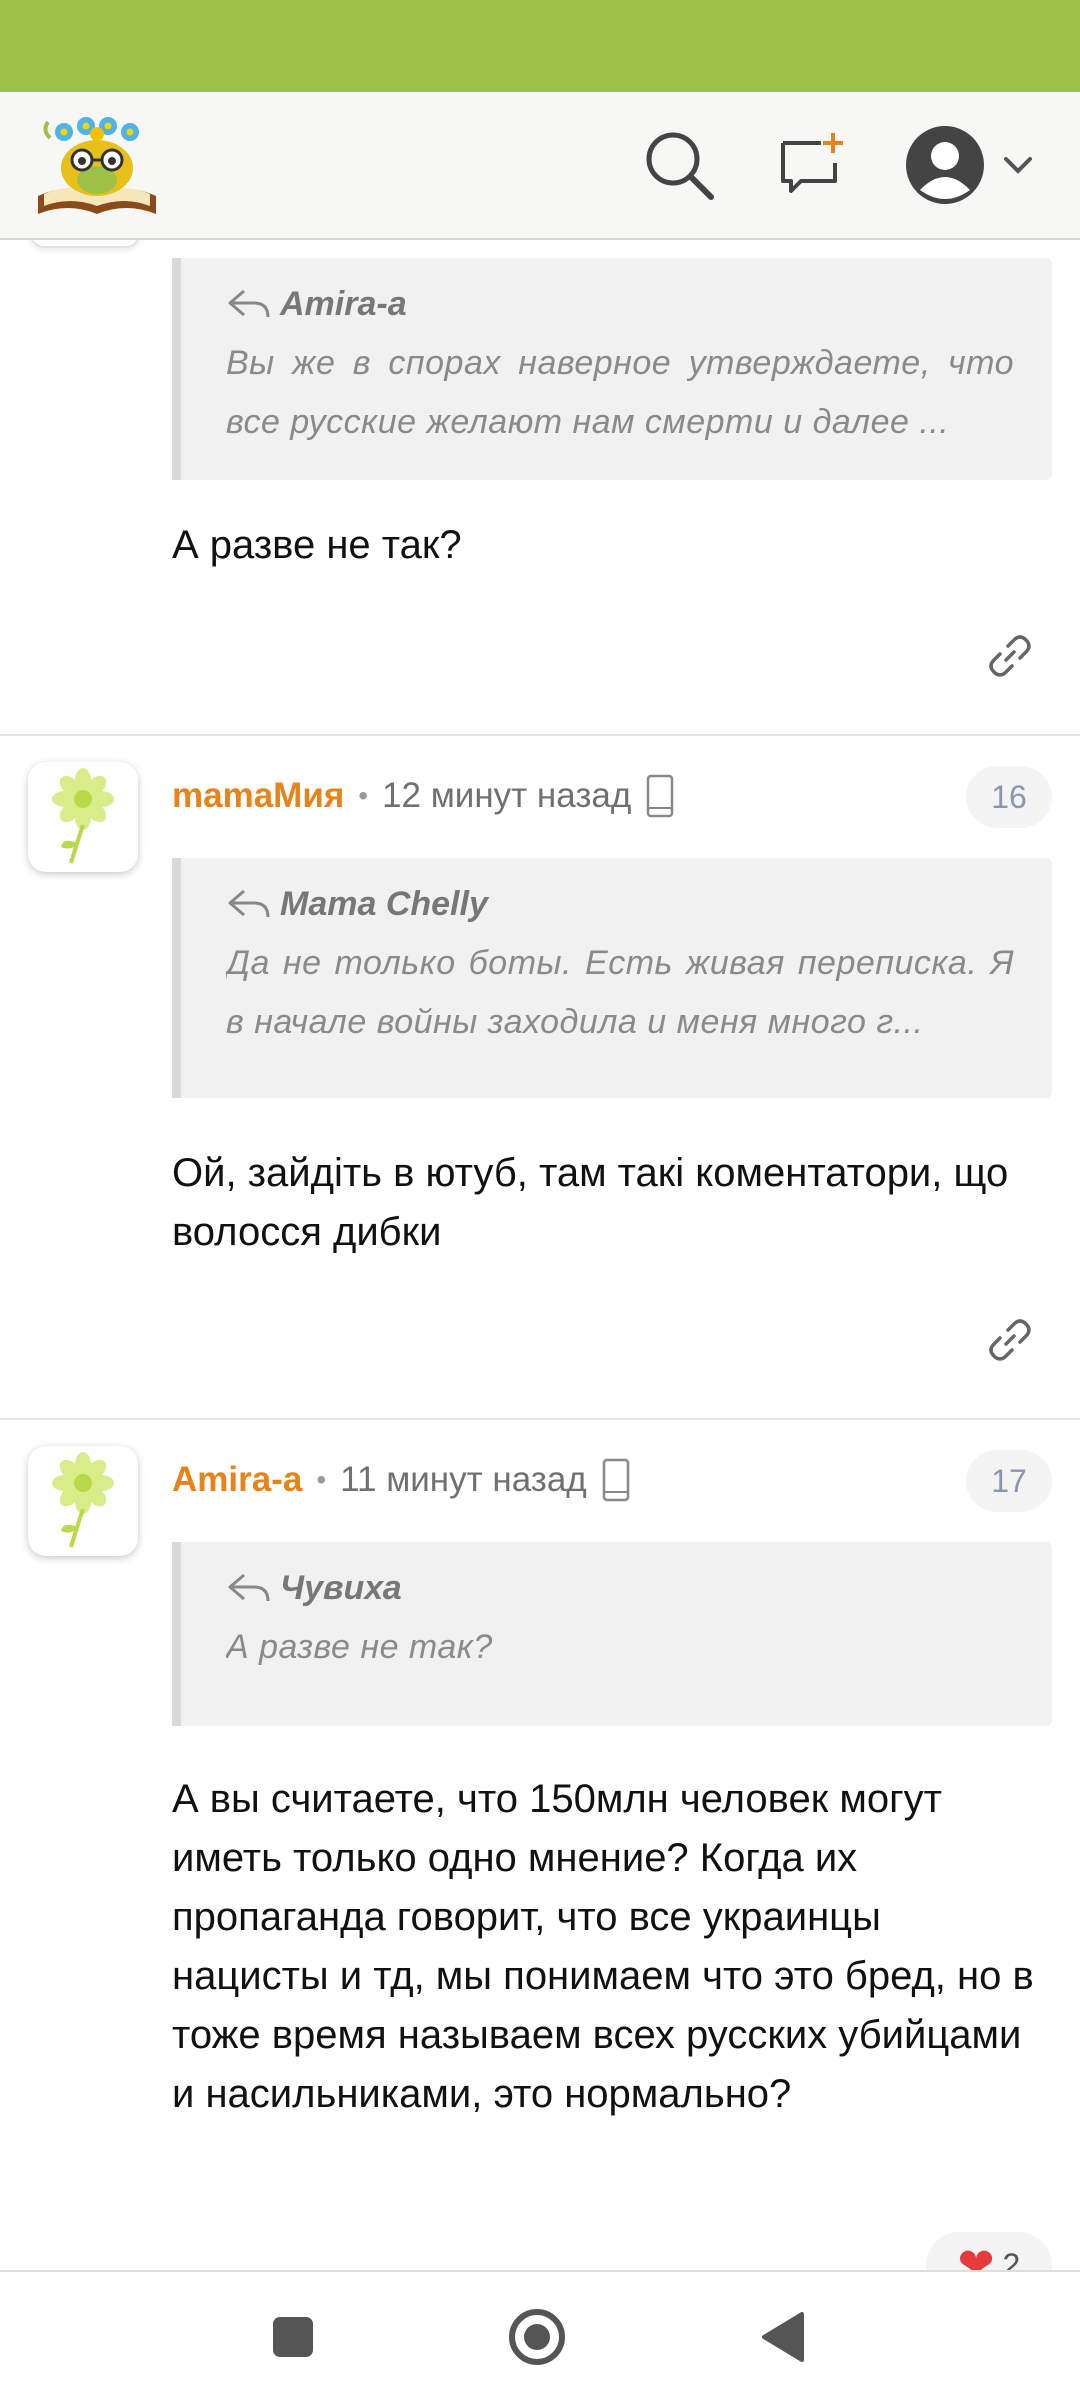  I want to click on comment-number: 16, so click(1009, 797).